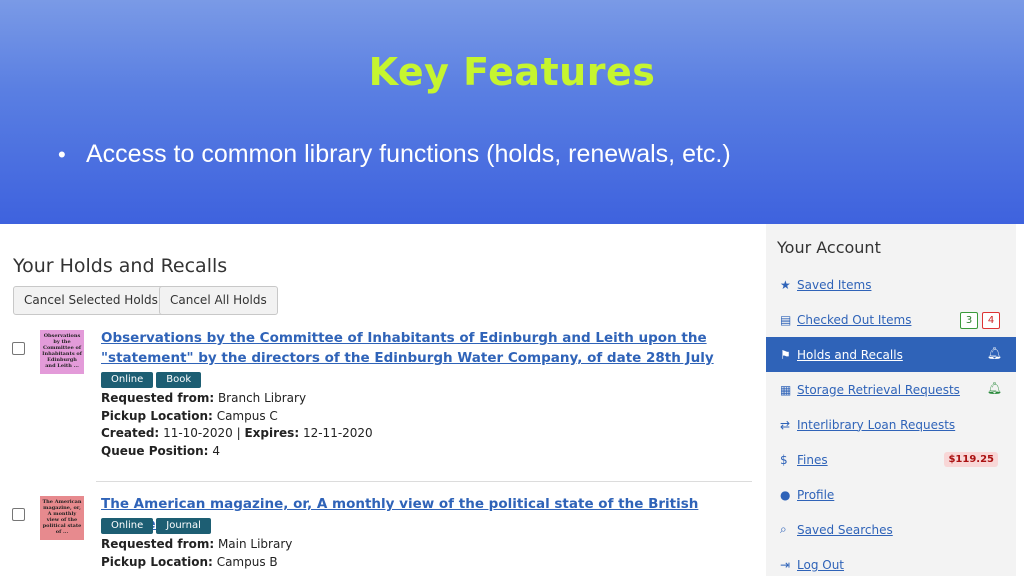 Image resolution: width=1024 pixels, height=576 pixels. I want to click on cancel-selected-holds-button: Cancel Selected Holds, so click(91, 300).